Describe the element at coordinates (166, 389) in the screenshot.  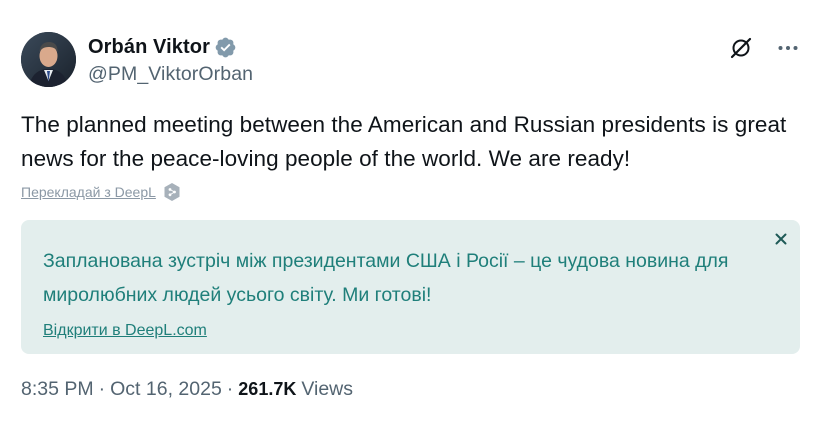
I see `tweet-date: Oct 16, 2025` at that location.